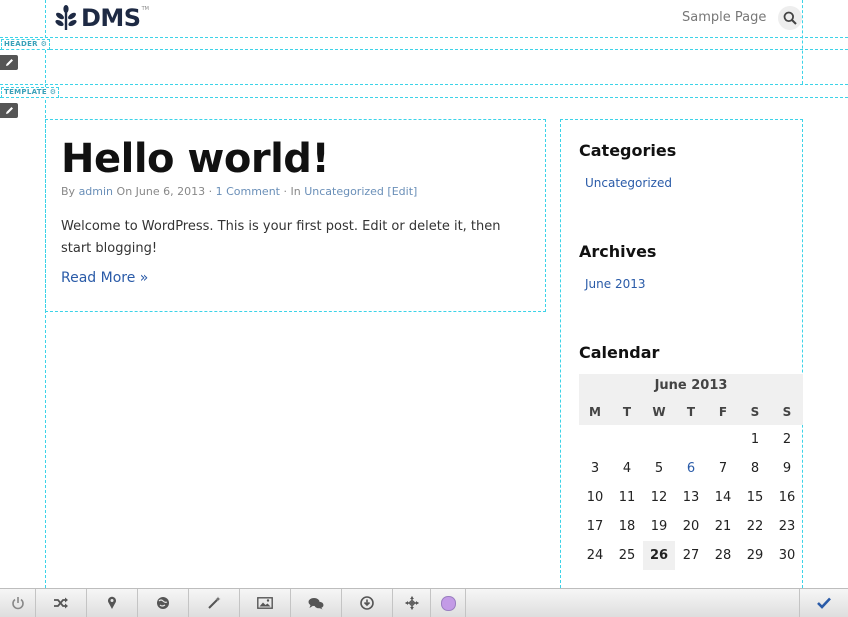  Describe the element at coordinates (627, 526) in the screenshot. I see `calendar-day: 18` at that location.